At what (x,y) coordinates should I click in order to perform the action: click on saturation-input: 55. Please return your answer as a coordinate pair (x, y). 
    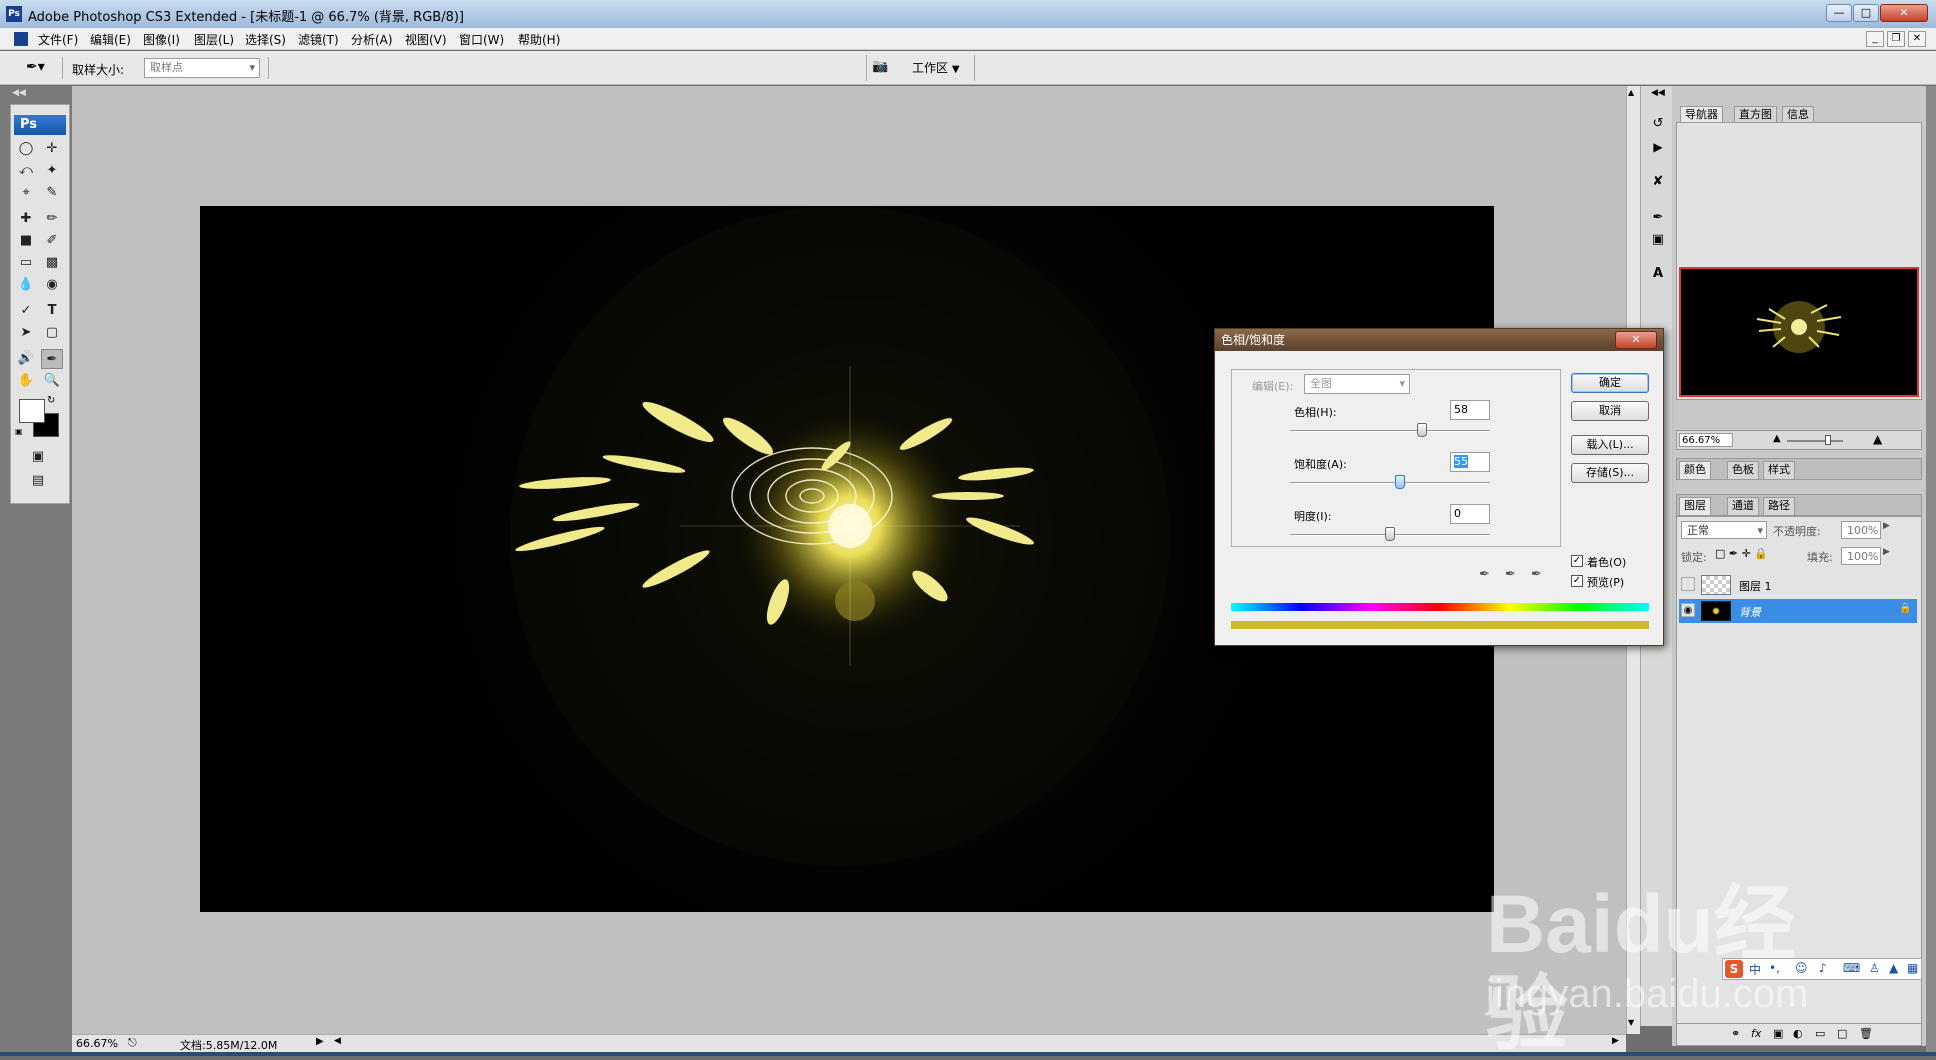
    Looking at the image, I should click on (1470, 462).